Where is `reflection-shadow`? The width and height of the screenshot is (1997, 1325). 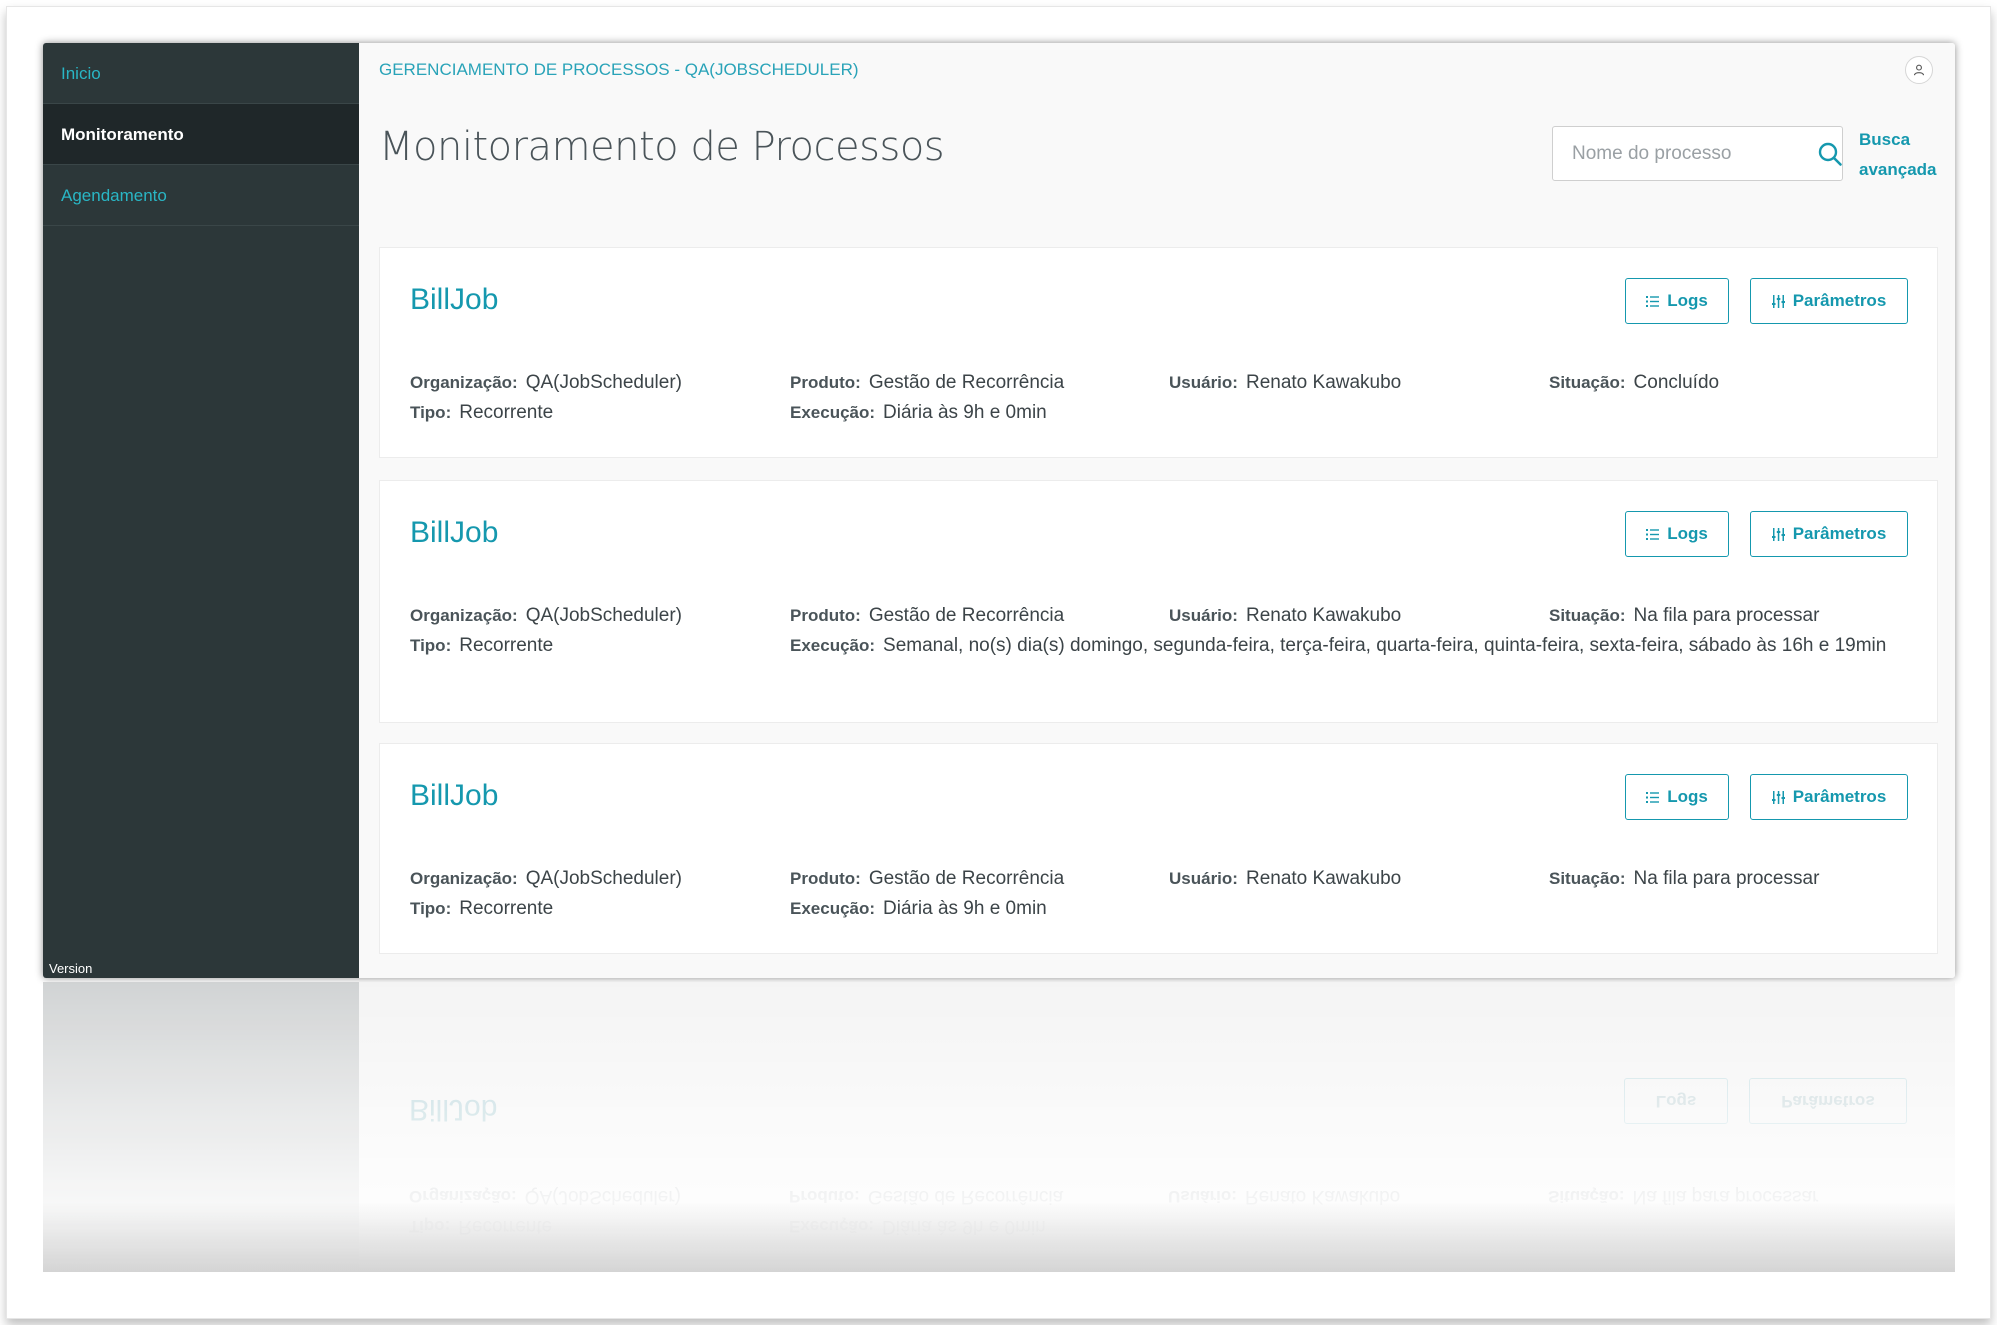
reflection-shadow is located at coordinates (999, 1237).